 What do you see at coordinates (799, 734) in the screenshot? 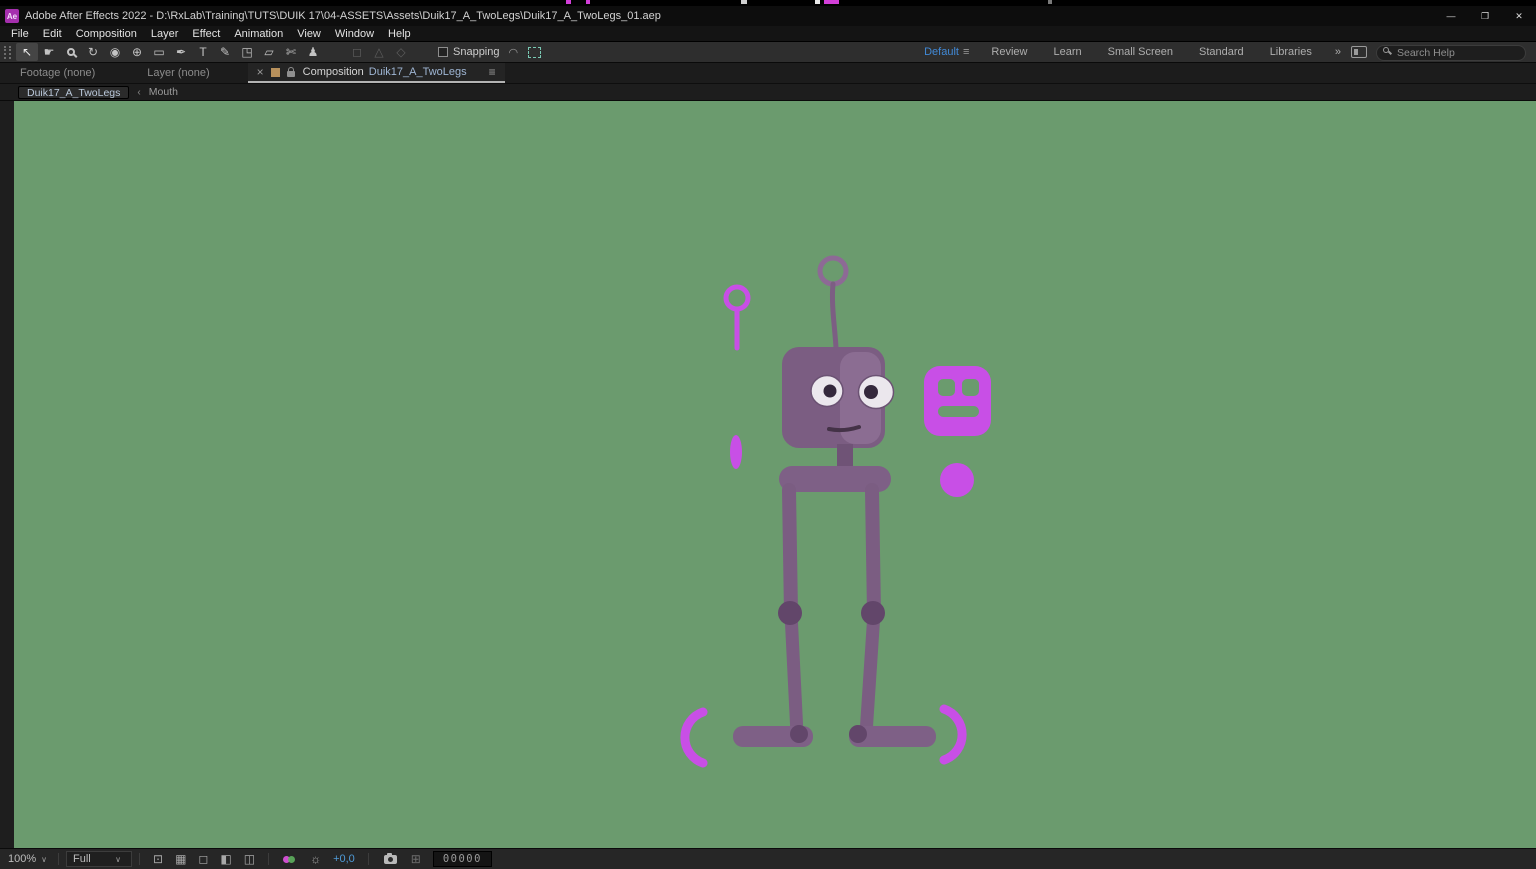
I see `robot-left-ankle` at bounding box center [799, 734].